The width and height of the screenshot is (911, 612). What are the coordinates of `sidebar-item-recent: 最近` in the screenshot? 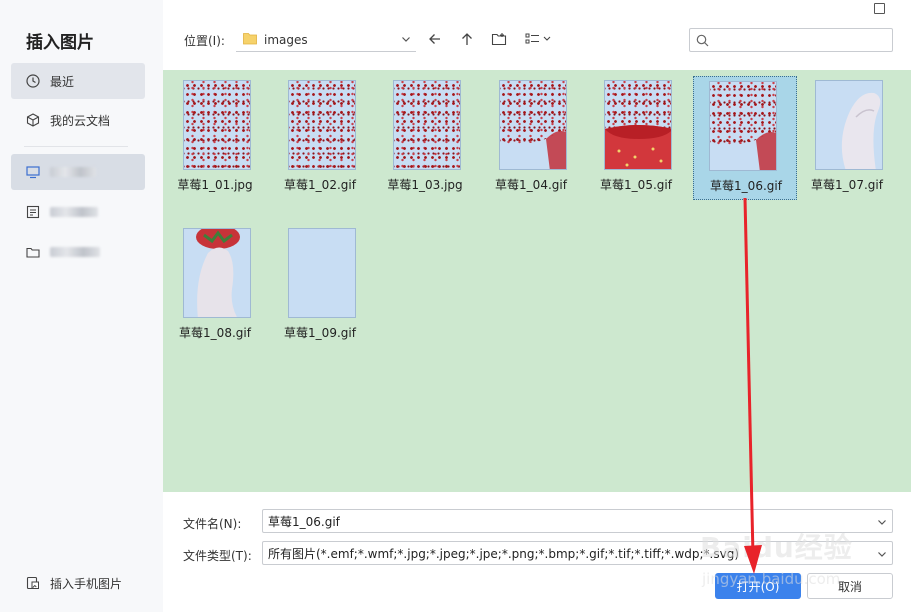 It's located at (78, 81).